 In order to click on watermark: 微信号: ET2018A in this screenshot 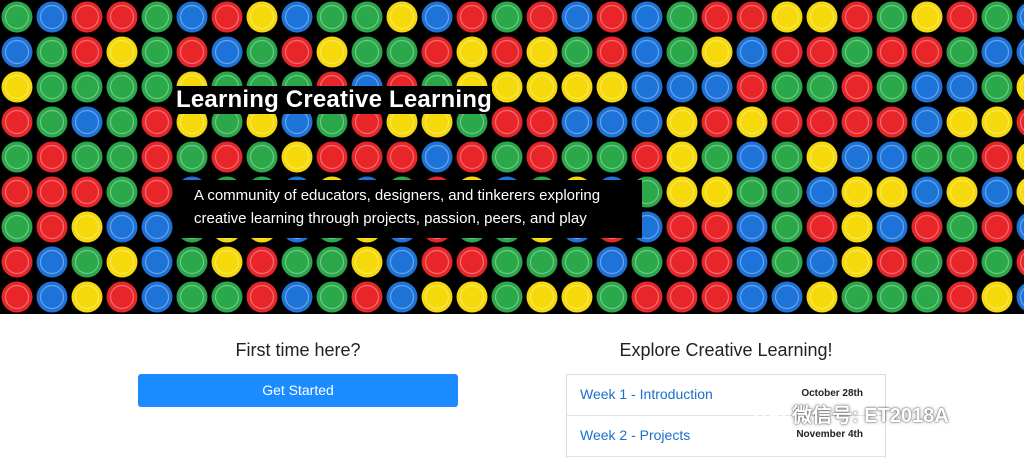, I will do `click(850, 413)`.